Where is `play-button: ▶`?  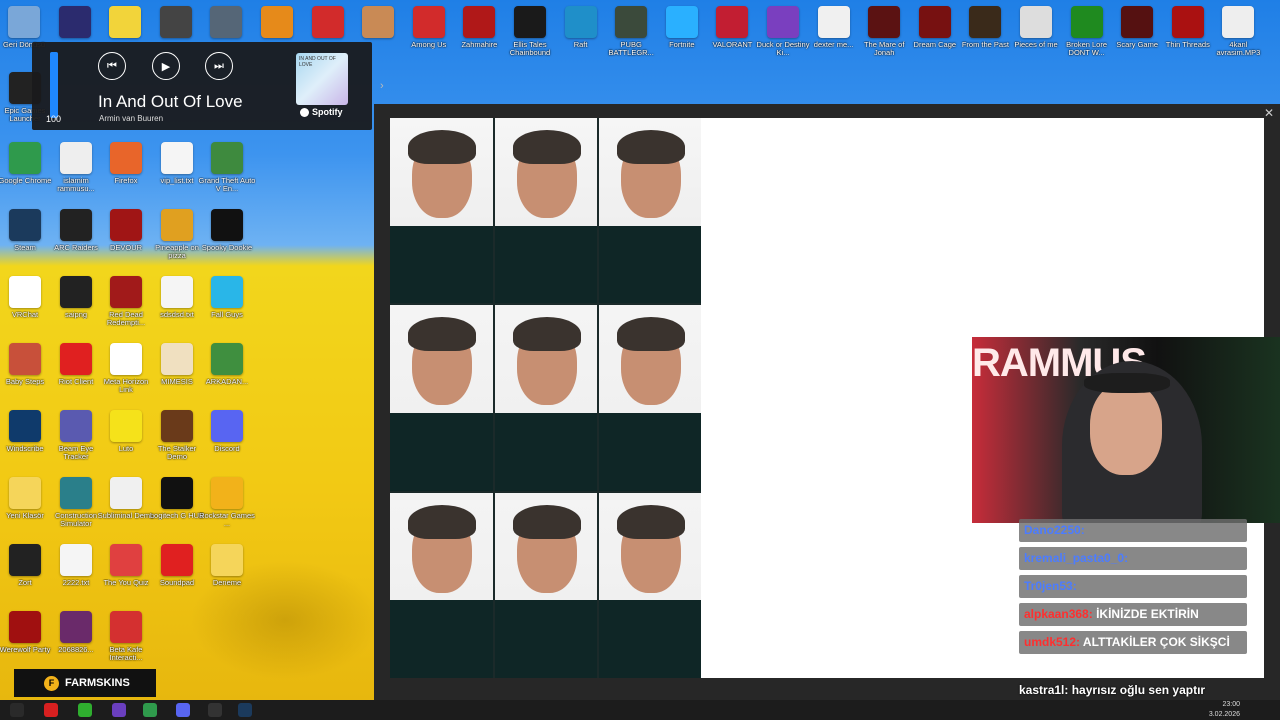
play-button: ▶ is located at coordinates (166, 66).